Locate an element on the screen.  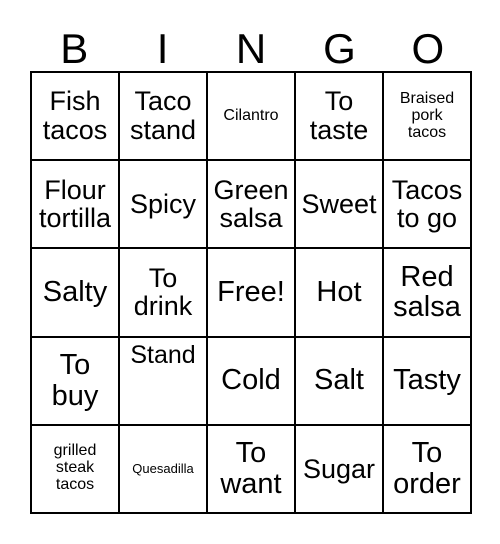
bingo-cell-label: Flour tortilla is located at coordinates (75, 204).